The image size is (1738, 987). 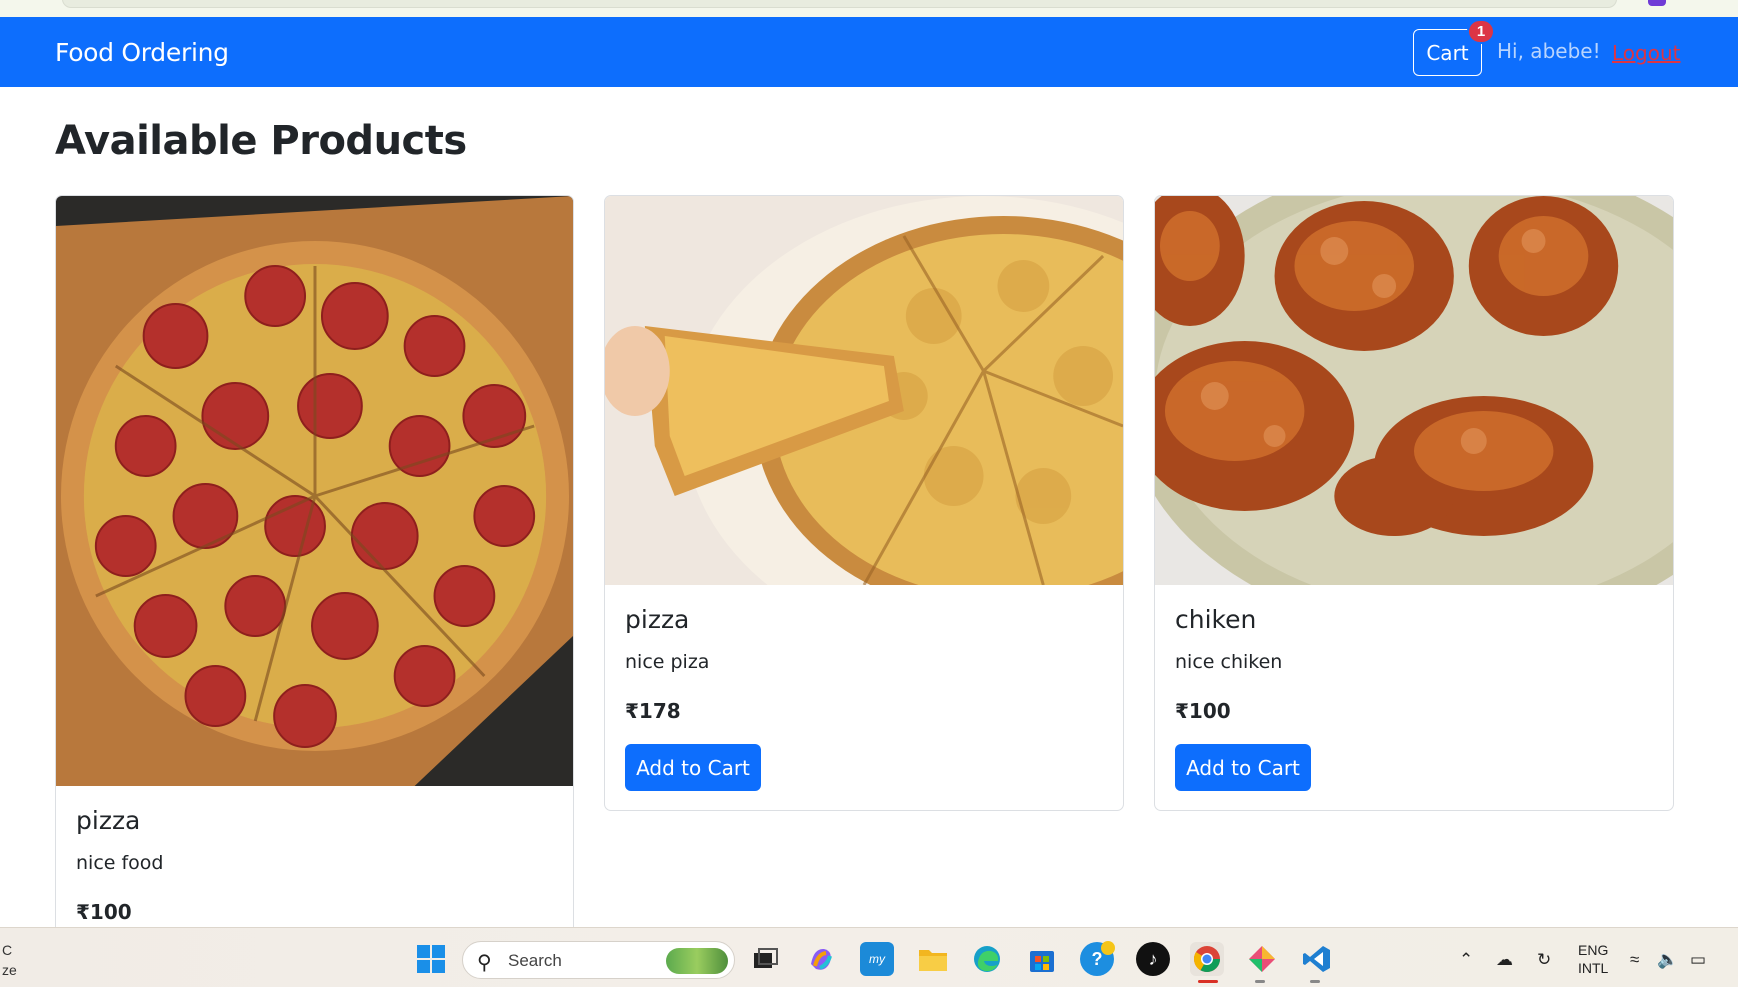 I want to click on browser-top-strip, so click(x=869, y=8).